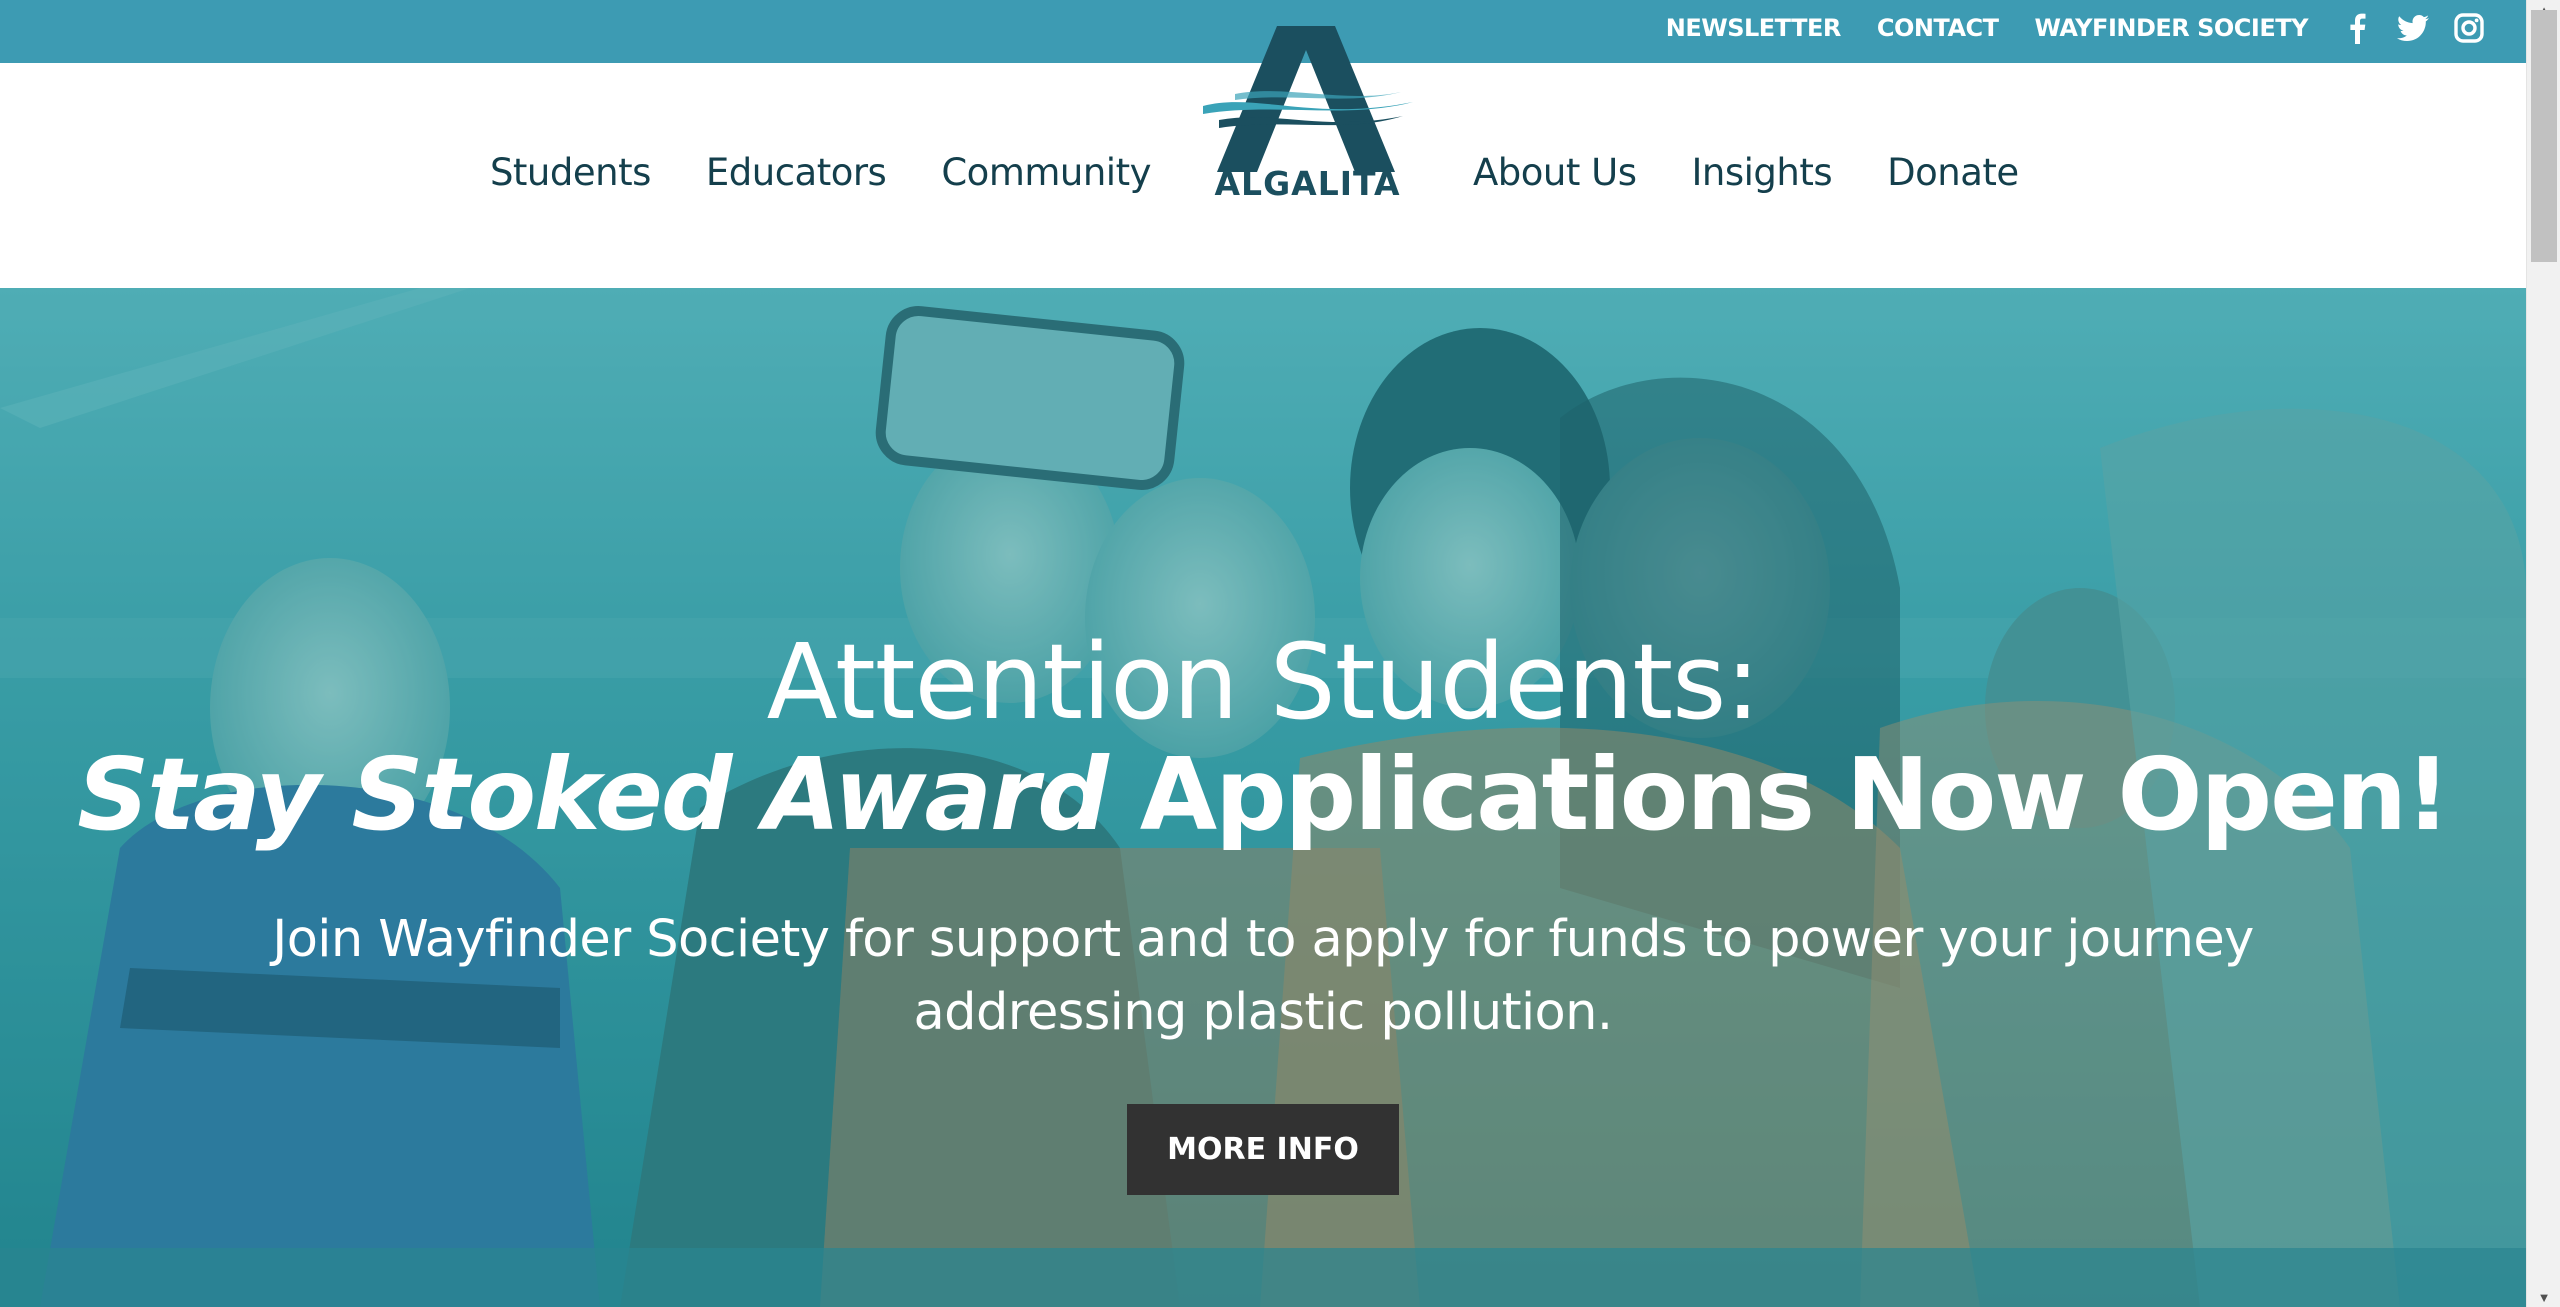  Describe the element at coordinates (1953, 172) in the screenshot. I see `nav-item-donate: Donate` at that location.